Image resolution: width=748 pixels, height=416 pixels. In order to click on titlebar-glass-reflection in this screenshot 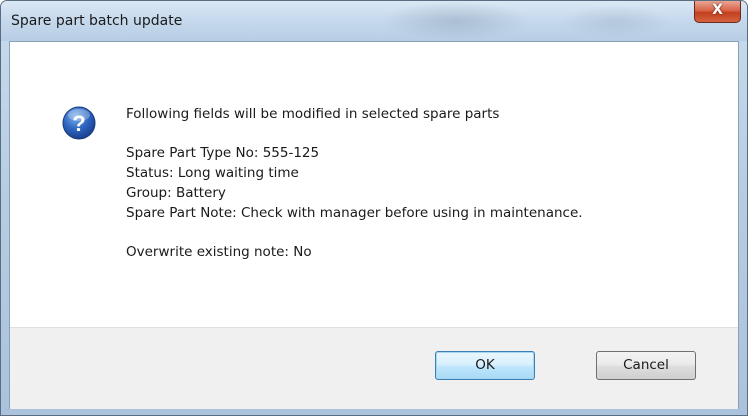, I will do `click(456, 21)`.